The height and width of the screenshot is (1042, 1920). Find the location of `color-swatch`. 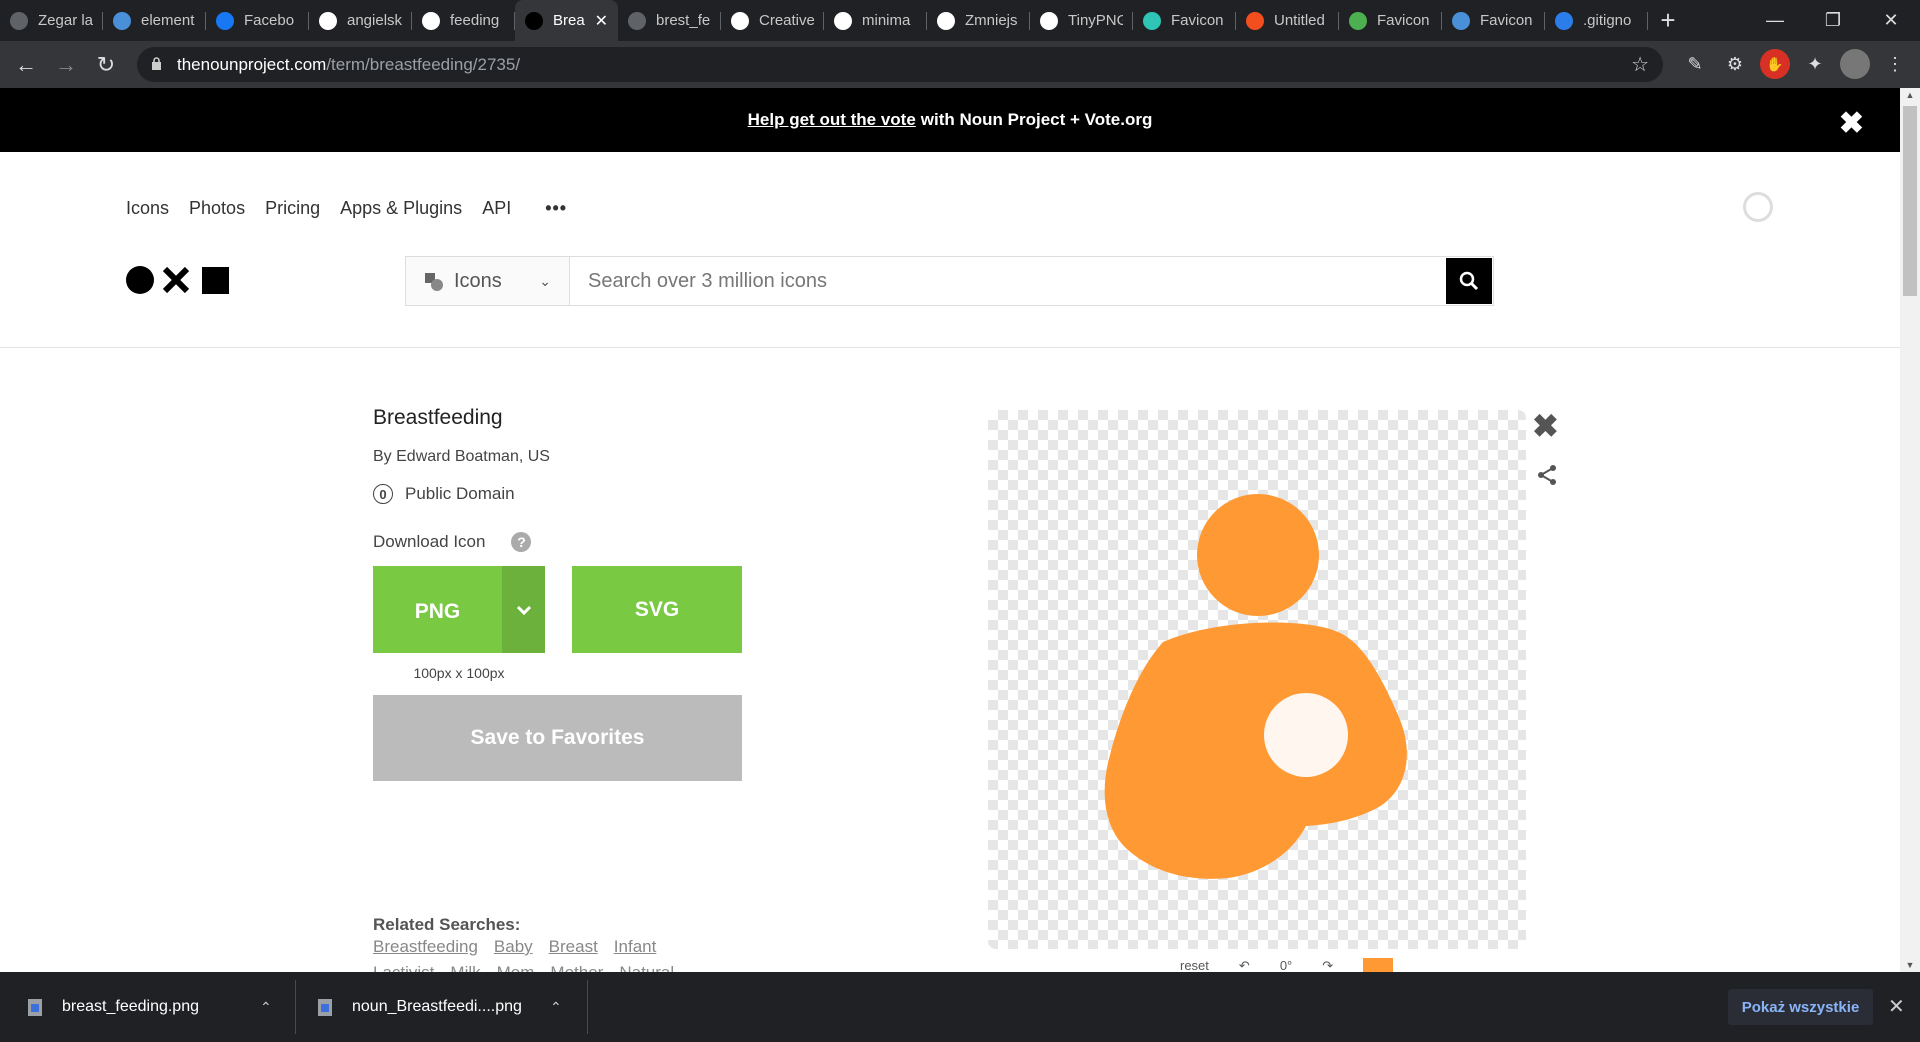

color-swatch is located at coordinates (1378, 965).